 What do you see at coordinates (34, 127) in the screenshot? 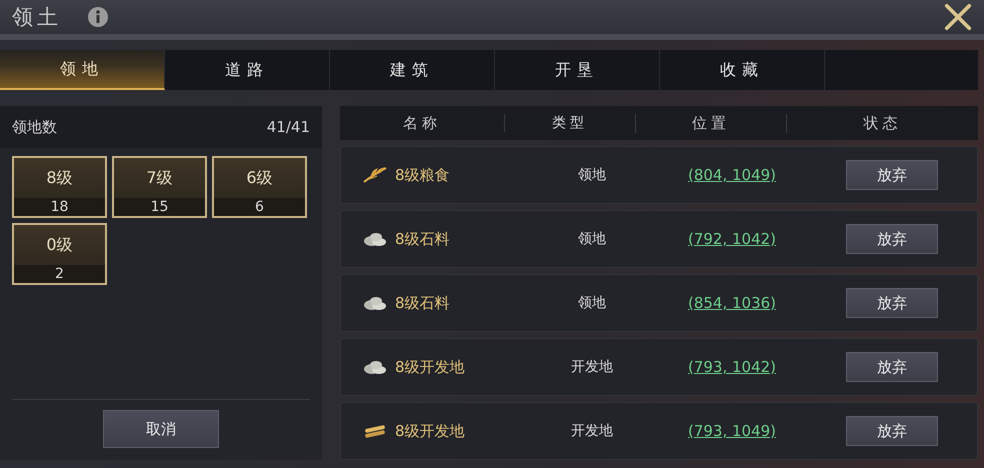
I see `summary-label: 领地数` at bounding box center [34, 127].